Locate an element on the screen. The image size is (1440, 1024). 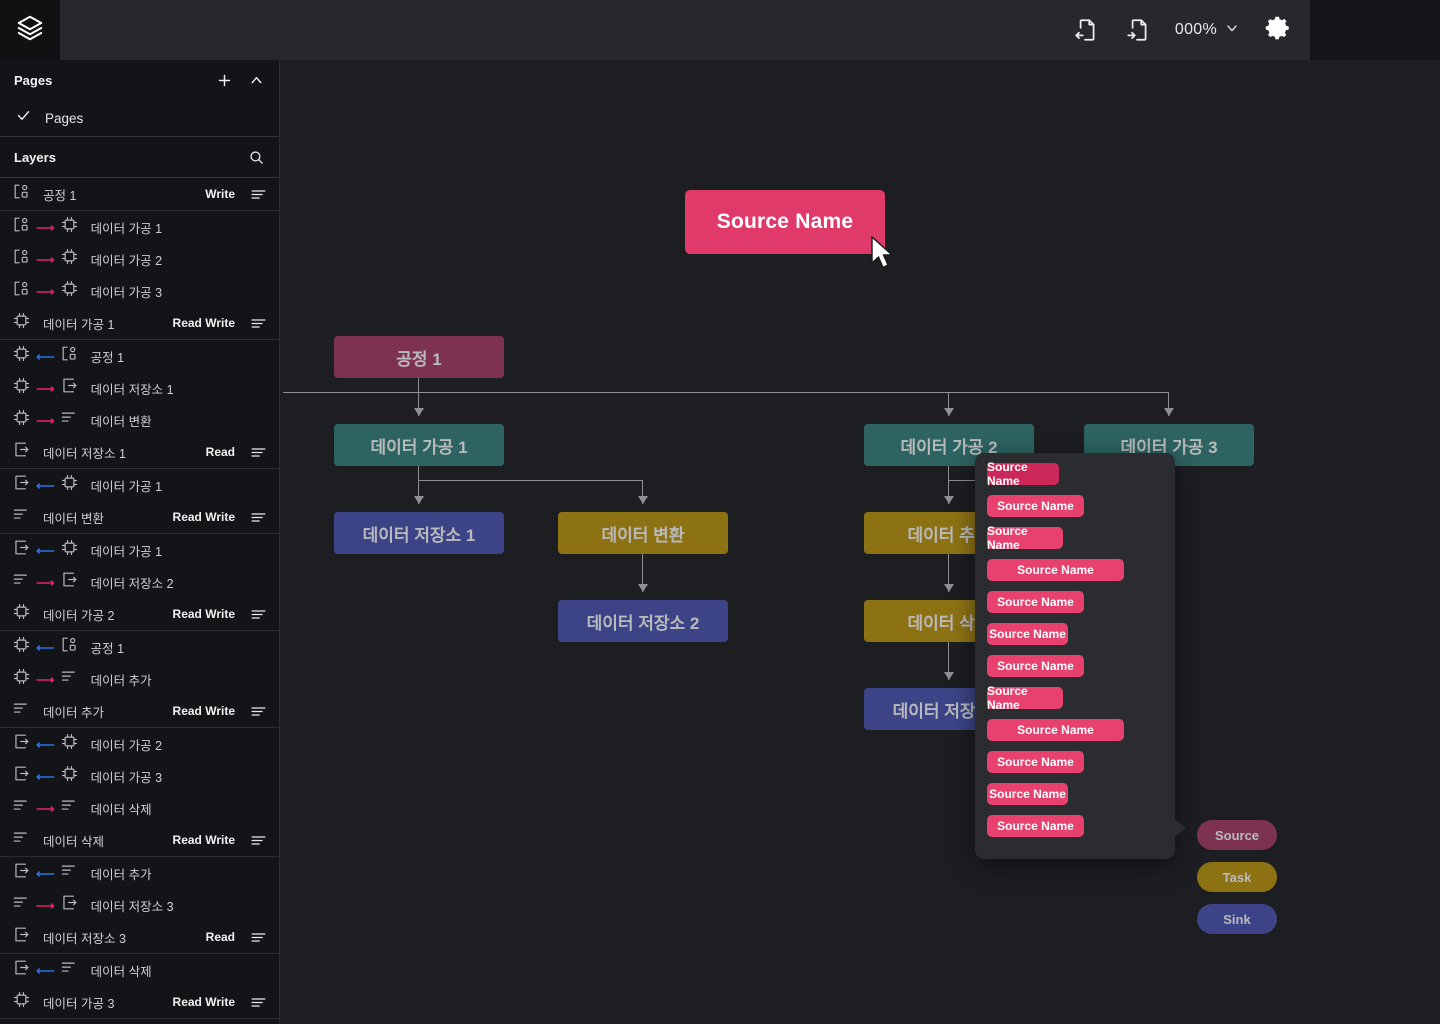
source-name-card-label: Source Name is located at coordinates (785, 221).